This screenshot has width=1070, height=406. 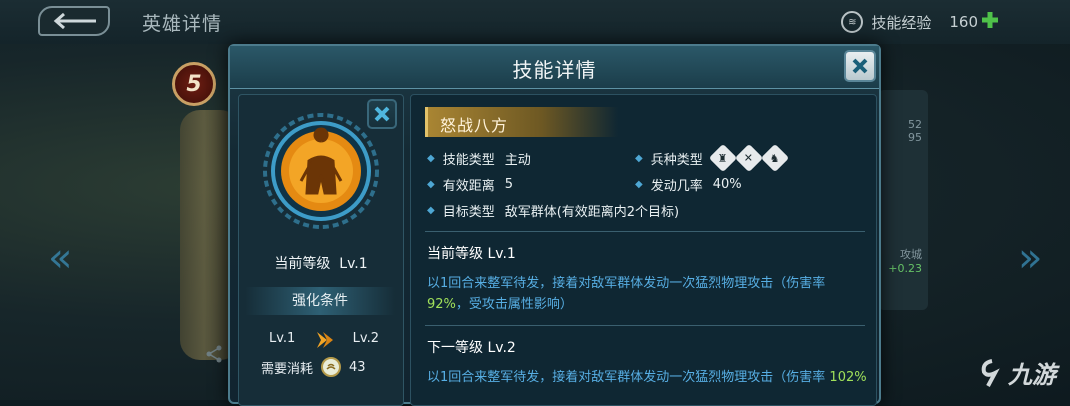 I want to click on upgrade-cost-row: 需要消耗 43, so click(x=313, y=367).